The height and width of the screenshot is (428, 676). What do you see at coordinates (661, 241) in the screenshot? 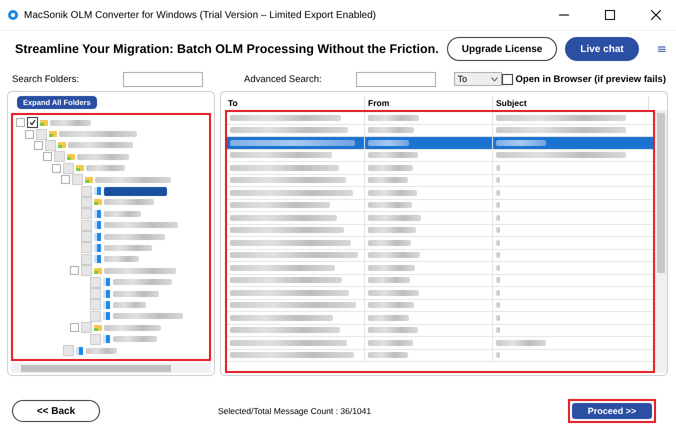
I see `vertical-scrollbar` at bounding box center [661, 241].